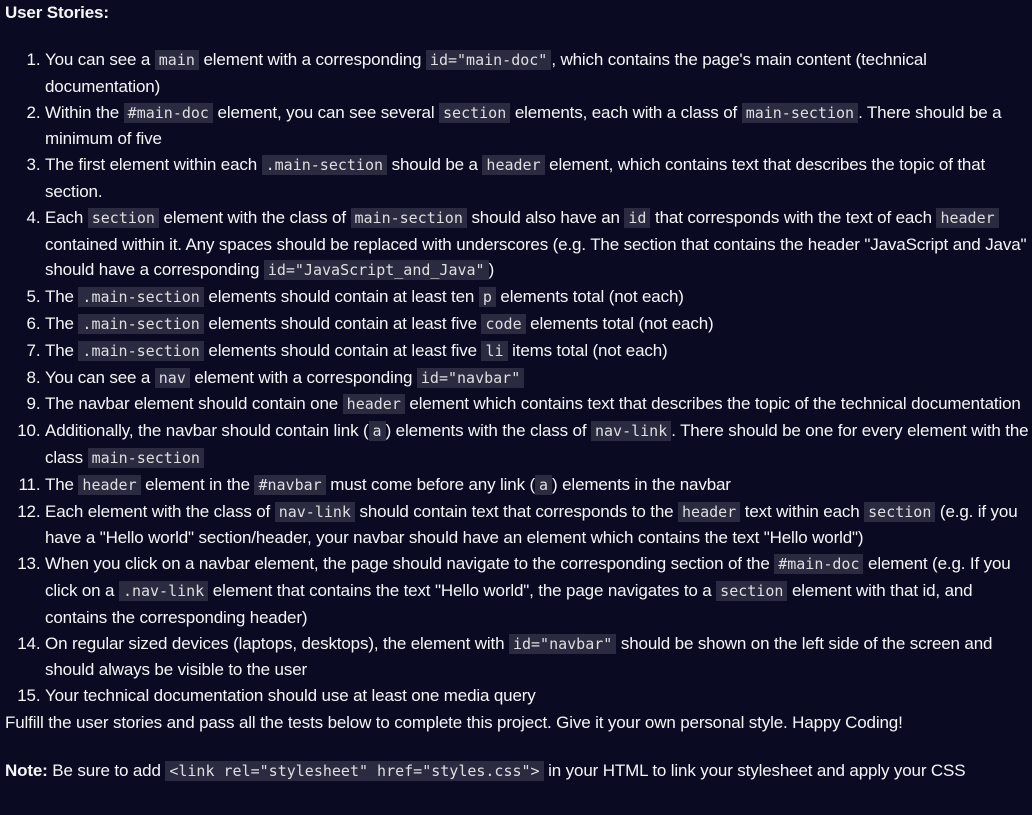  I want to click on story-text: element in the, so click(197, 484).